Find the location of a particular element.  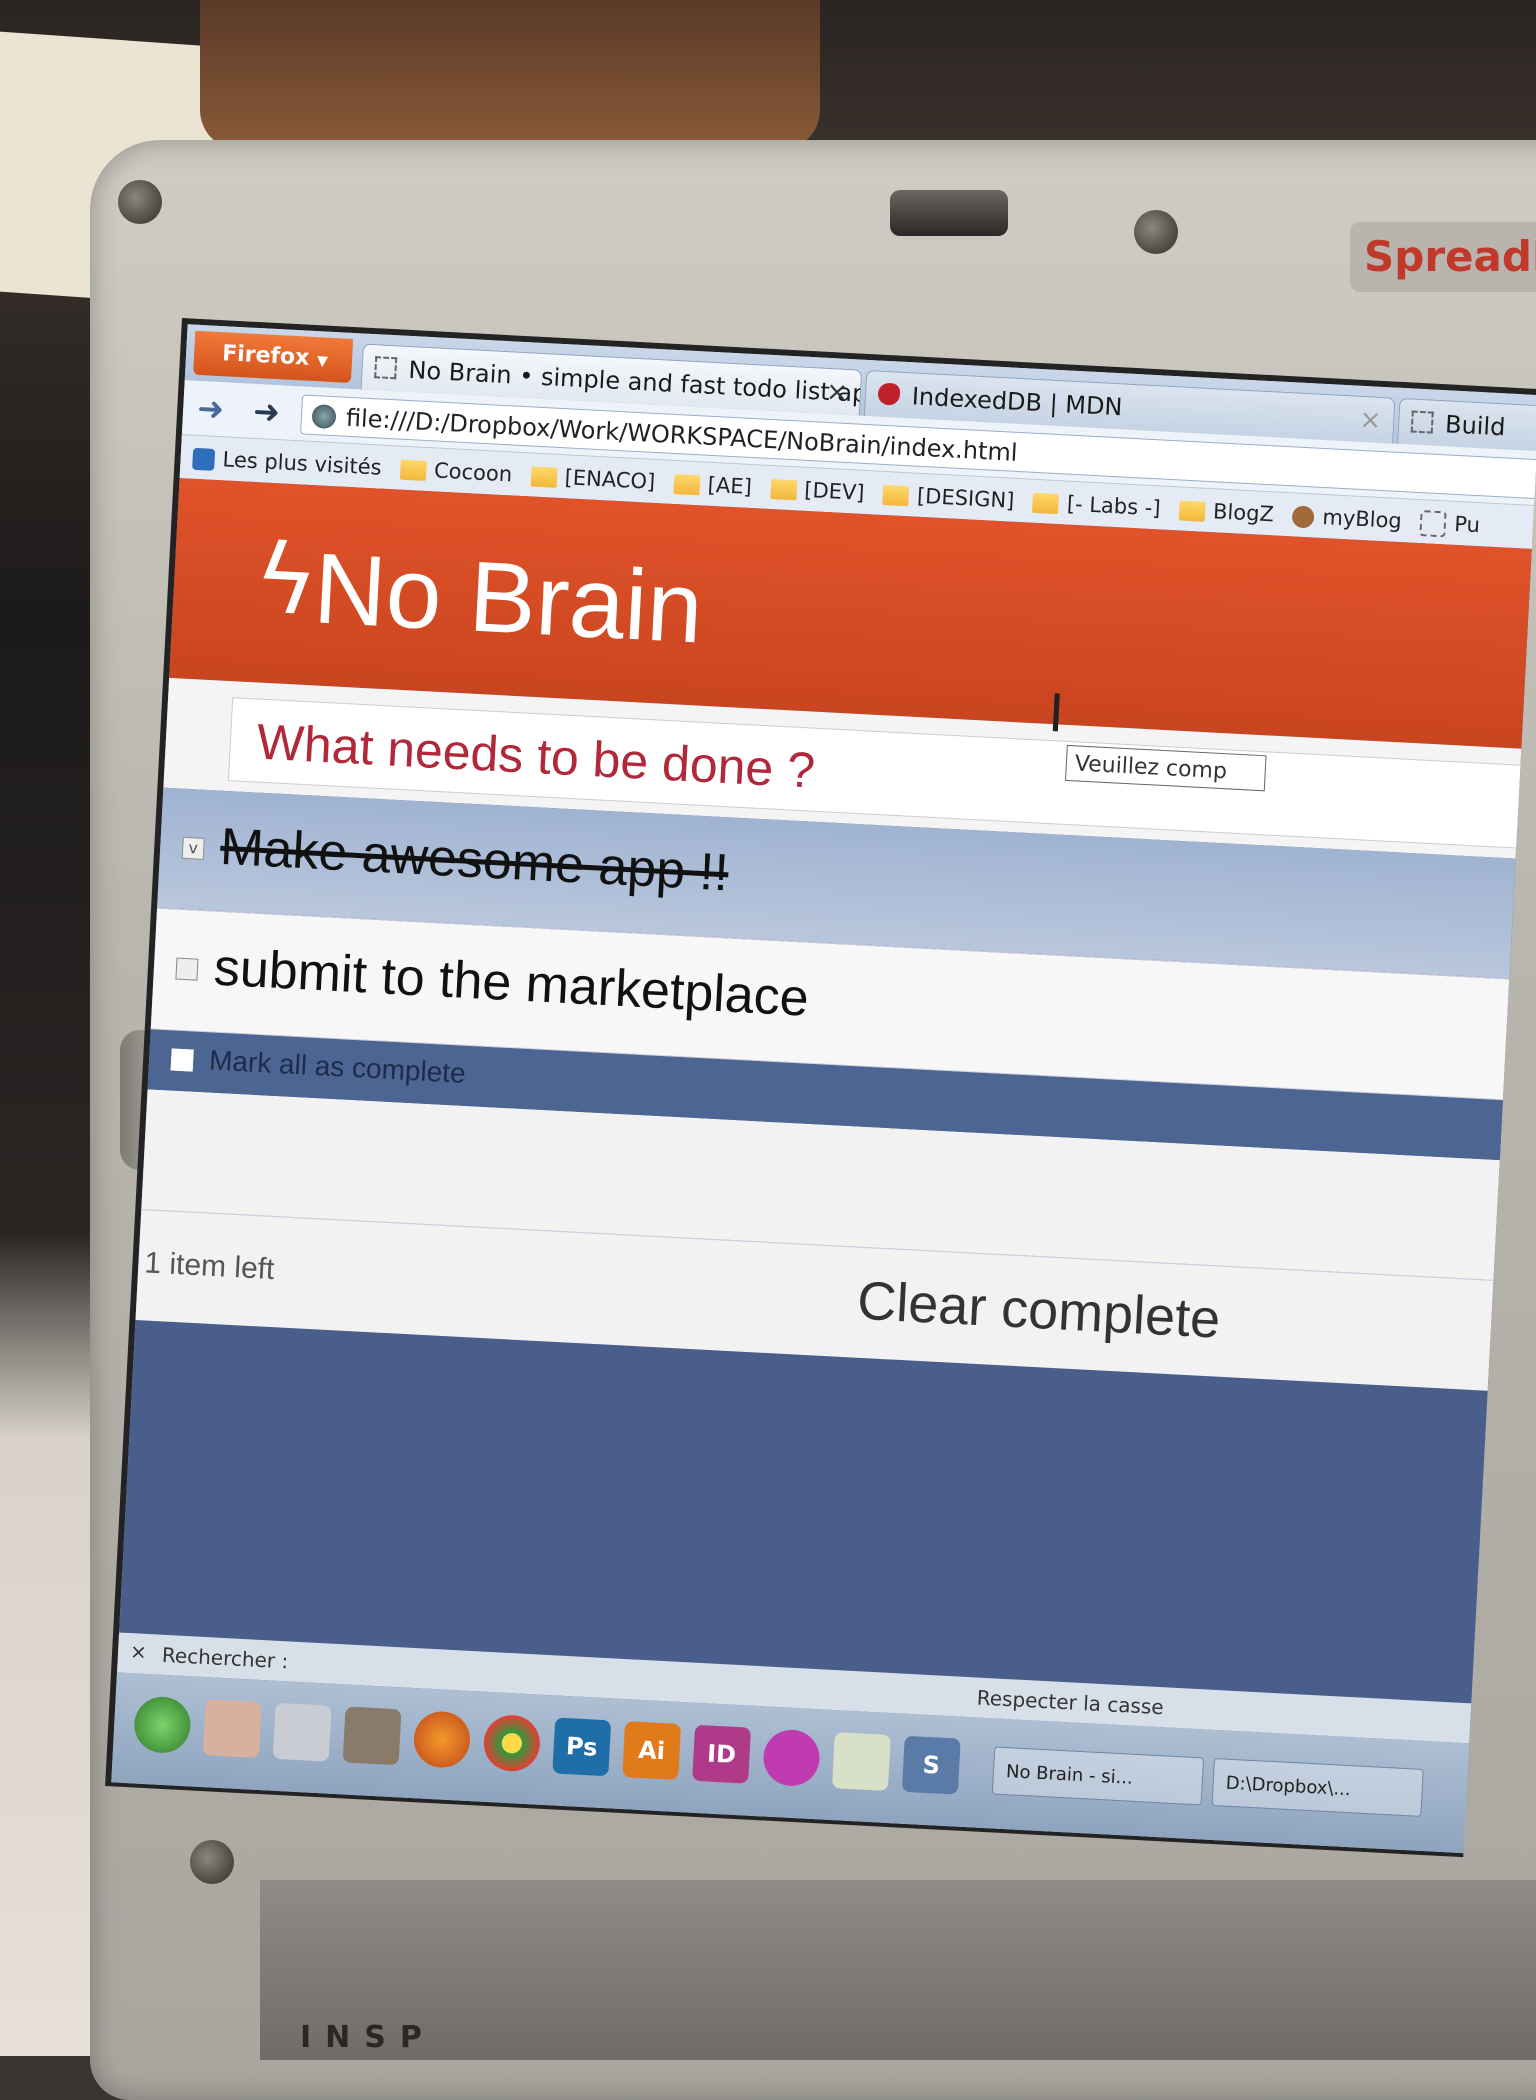

bookmark-label: [DEV] is located at coordinates (834, 491).